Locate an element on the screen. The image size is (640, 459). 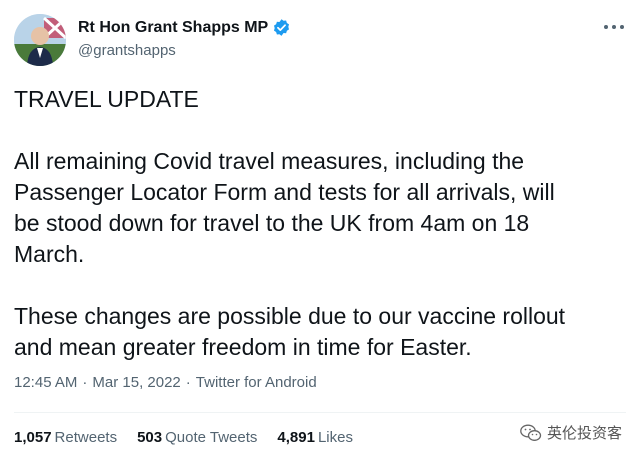
retweets-label: Retweets is located at coordinates (86, 437).